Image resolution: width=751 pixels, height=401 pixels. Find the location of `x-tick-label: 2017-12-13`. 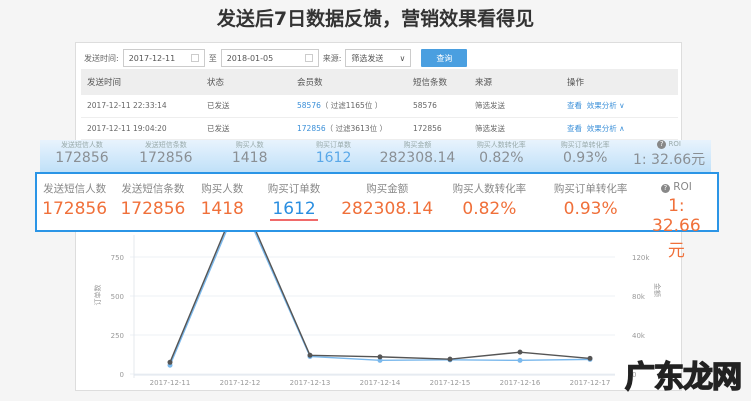

x-tick-label: 2017-12-13 is located at coordinates (310, 383).